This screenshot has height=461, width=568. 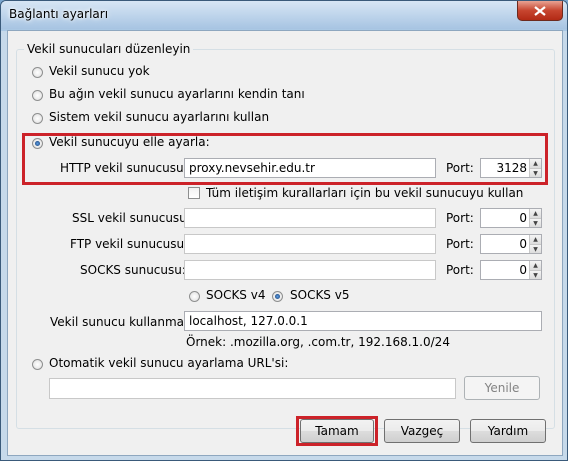 I want to click on ssl-port-value: 0, so click(x=523, y=218).